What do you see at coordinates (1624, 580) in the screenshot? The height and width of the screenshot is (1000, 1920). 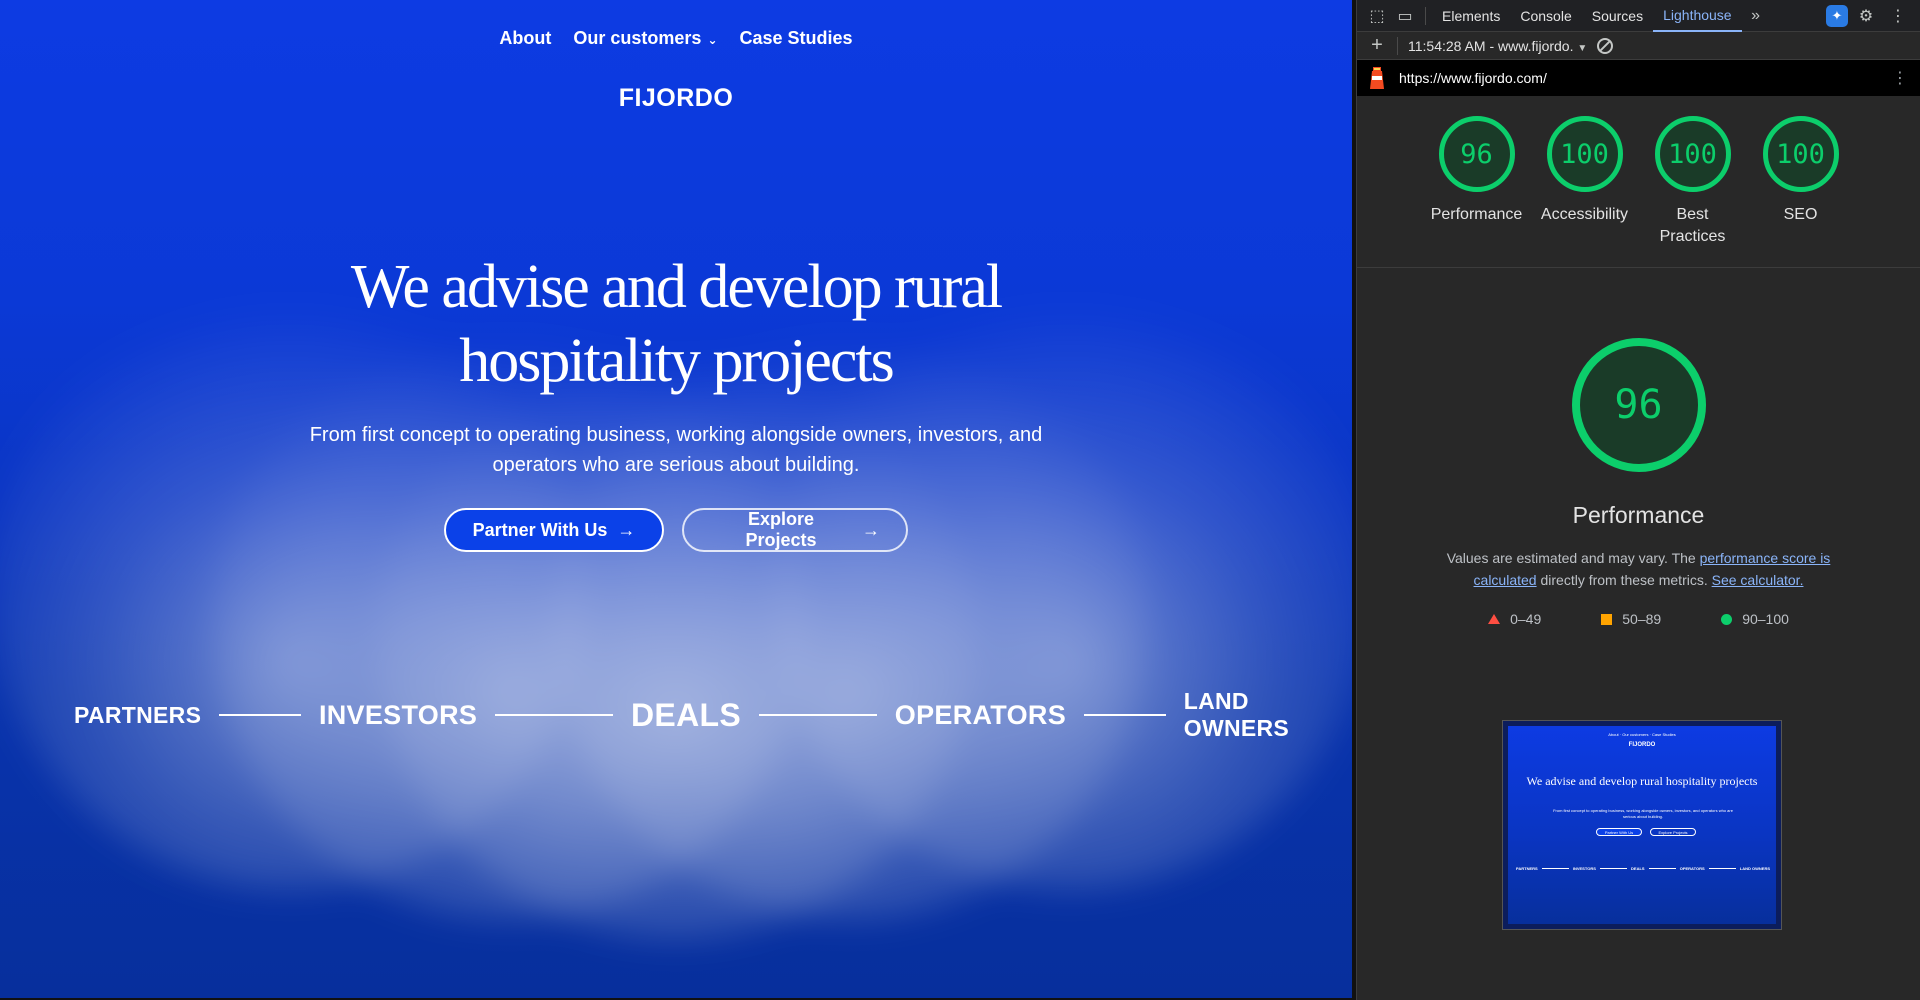 I see `note-text: directly from these metrics.` at bounding box center [1624, 580].